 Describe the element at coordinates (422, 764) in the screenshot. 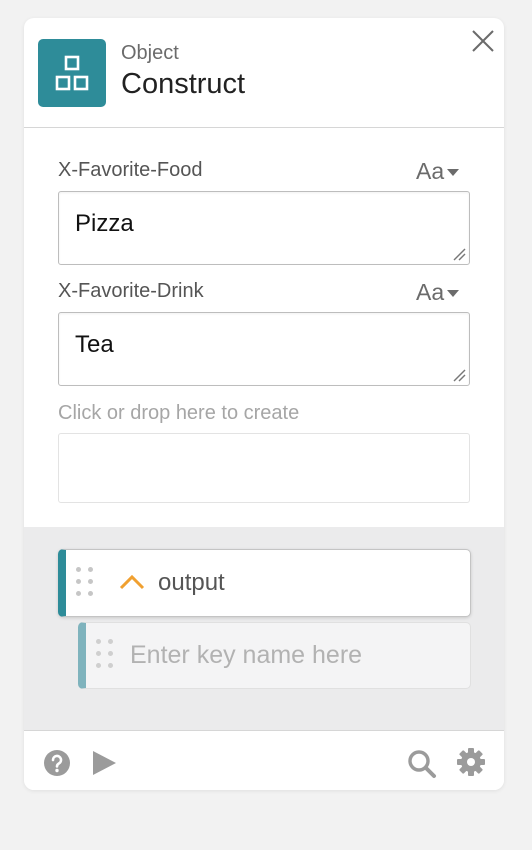

I see `search-icon` at that location.